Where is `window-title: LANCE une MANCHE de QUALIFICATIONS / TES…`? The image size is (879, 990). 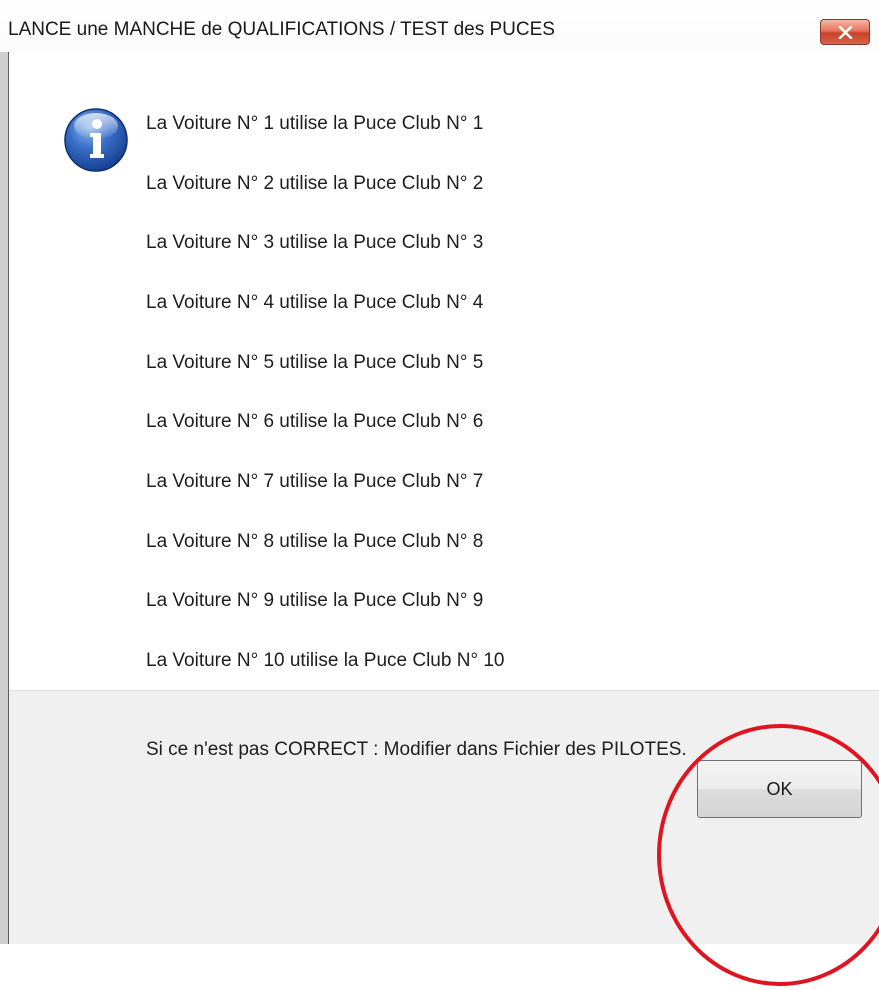 window-title: LANCE une MANCHE de QUALIFICATIONS / TES… is located at coordinates (281, 29).